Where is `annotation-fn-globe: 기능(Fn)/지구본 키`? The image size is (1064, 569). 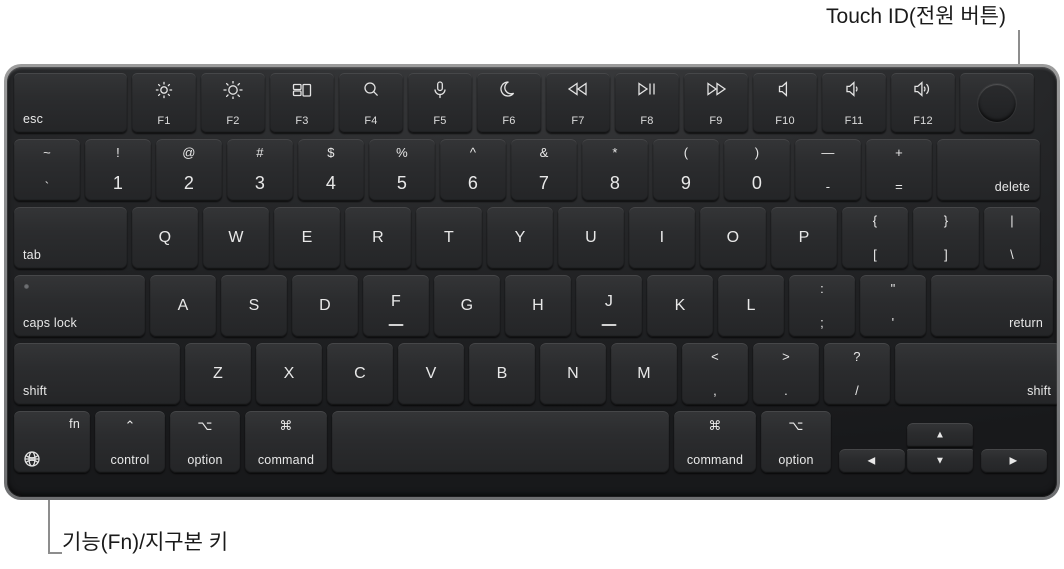 annotation-fn-globe: 기능(Fn)/지구본 키 is located at coordinates (145, 542).